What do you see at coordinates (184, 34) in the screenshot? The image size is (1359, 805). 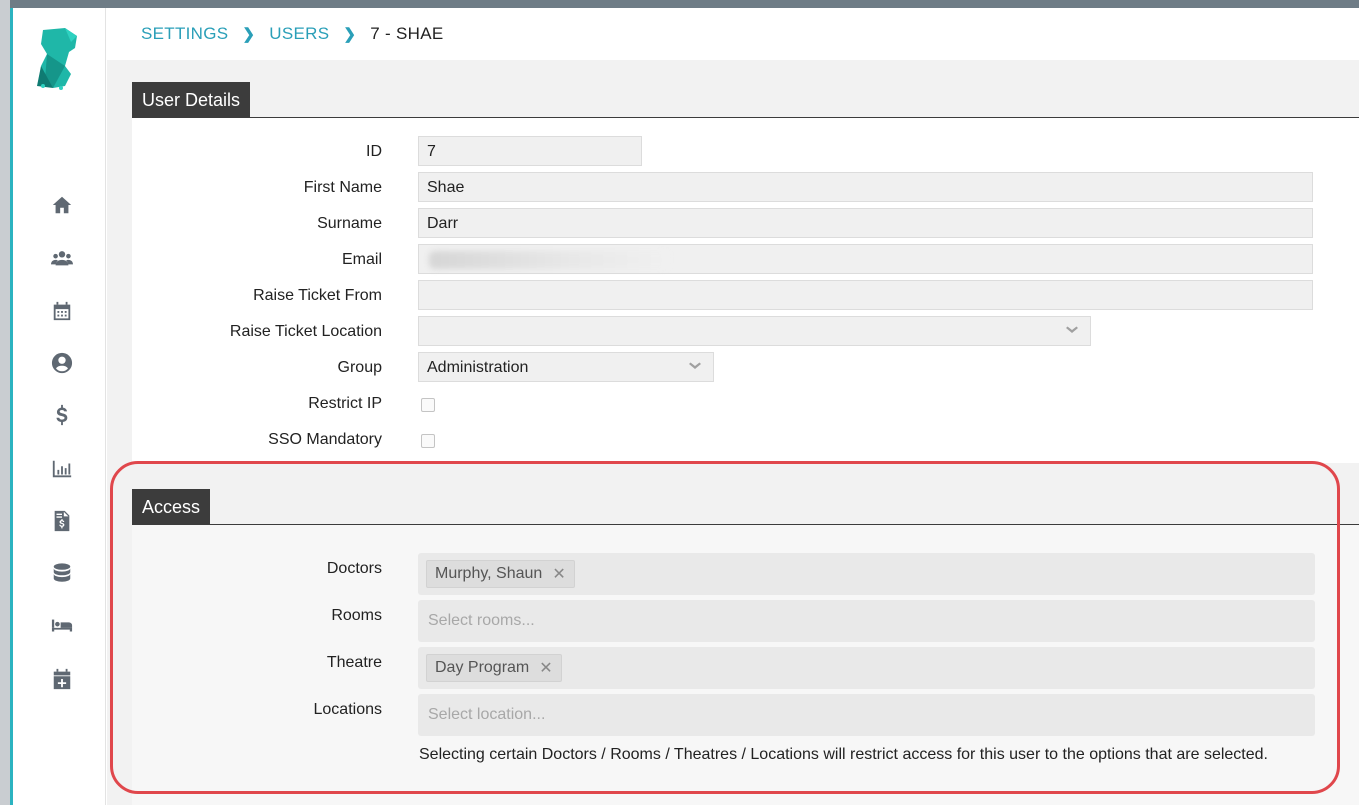 I see `breadcrumb-settings-link: SETTINGS` at bounding box center [184, 34].